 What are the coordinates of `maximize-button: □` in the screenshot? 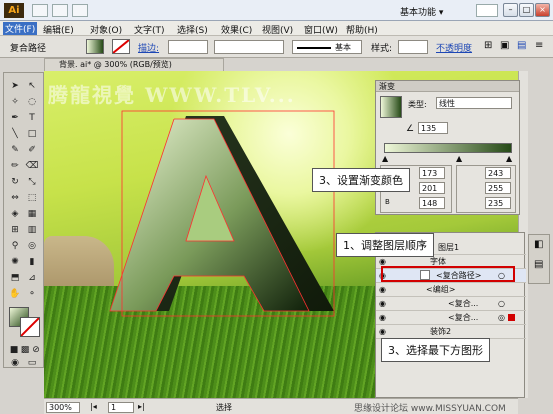 It's located at (526, 10).